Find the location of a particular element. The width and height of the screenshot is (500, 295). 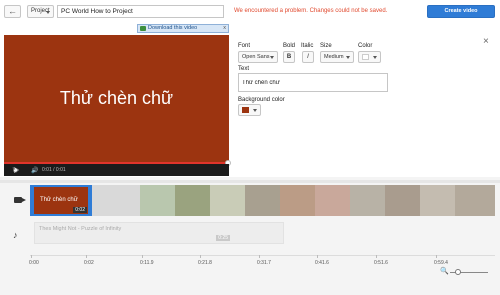

bold-button: B is located at coordinates (289, 57).